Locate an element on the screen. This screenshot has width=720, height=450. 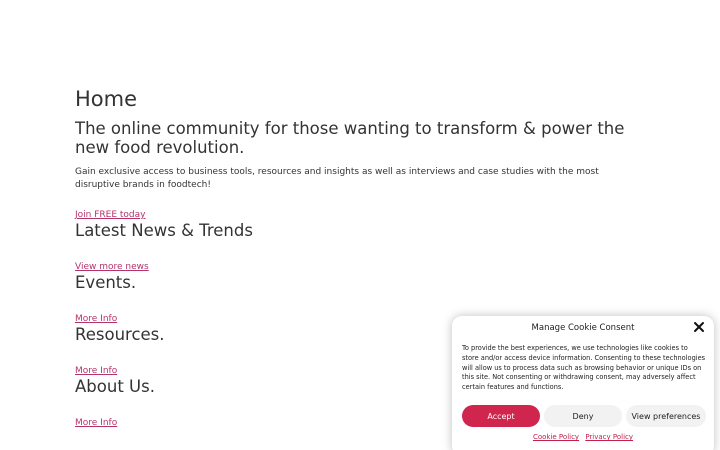
join-free-link: Join FREE today is located at coordinates (110, 215).